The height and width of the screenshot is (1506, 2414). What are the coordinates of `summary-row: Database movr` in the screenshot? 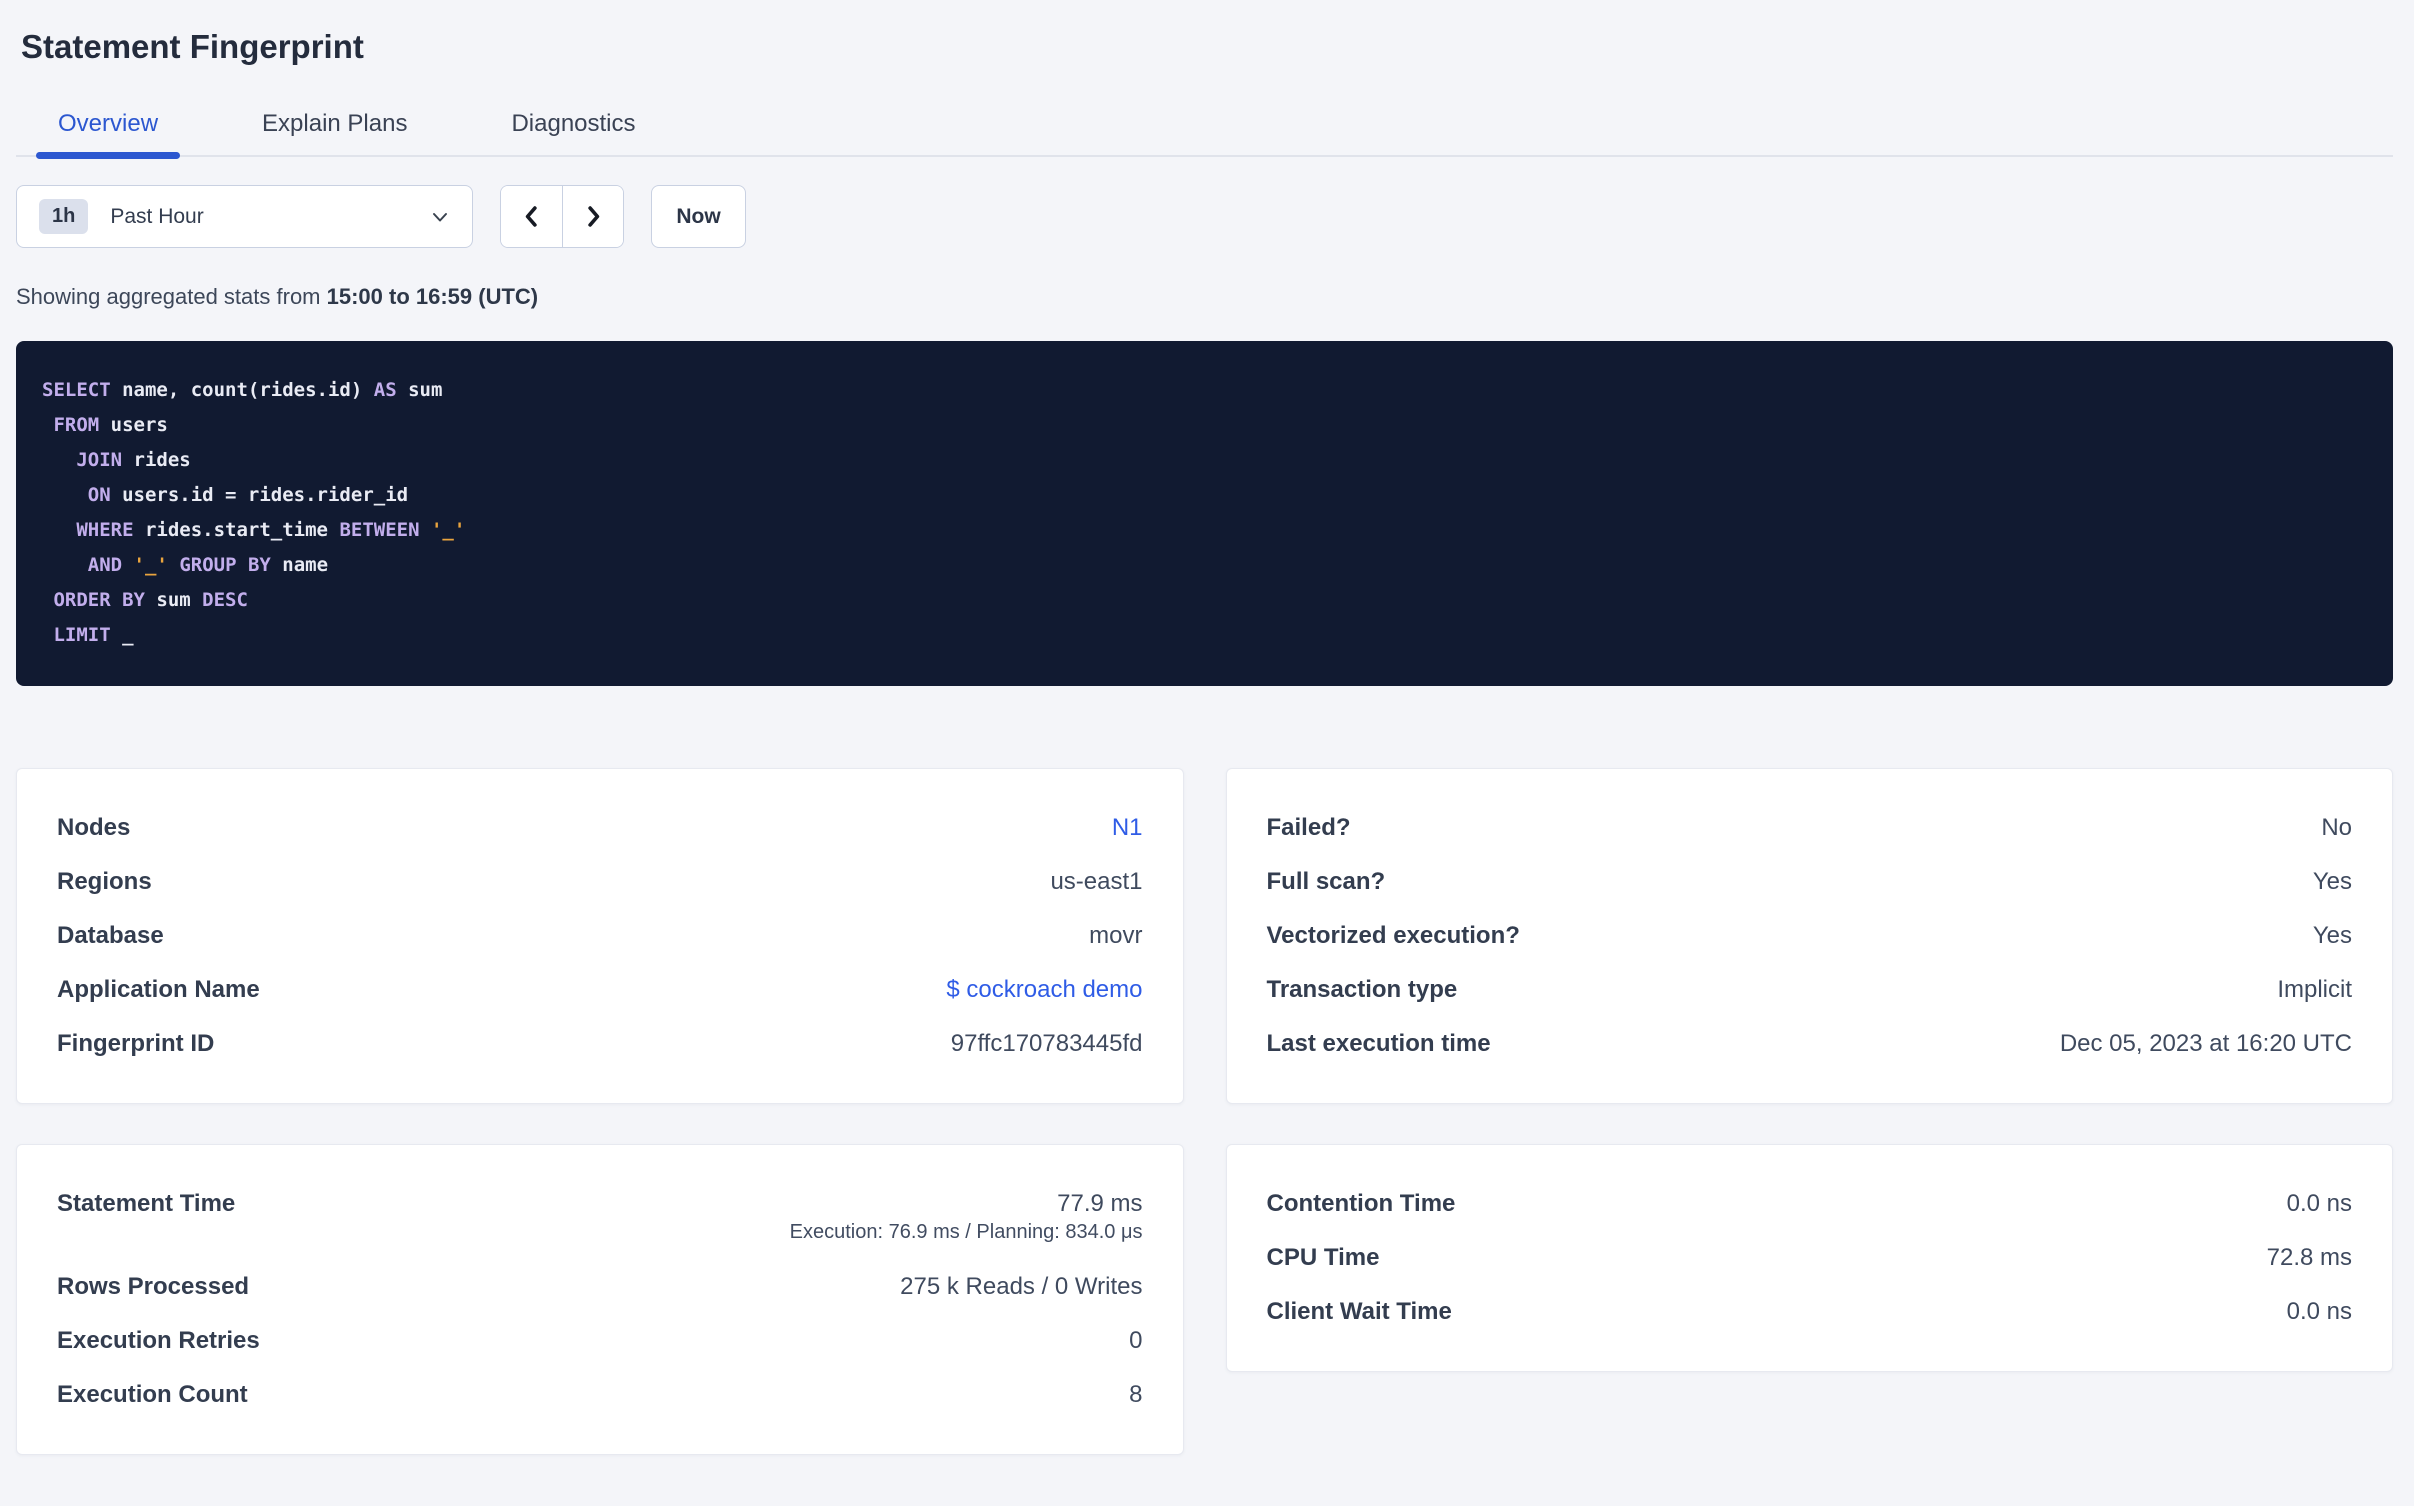 It's located at (600, 936).